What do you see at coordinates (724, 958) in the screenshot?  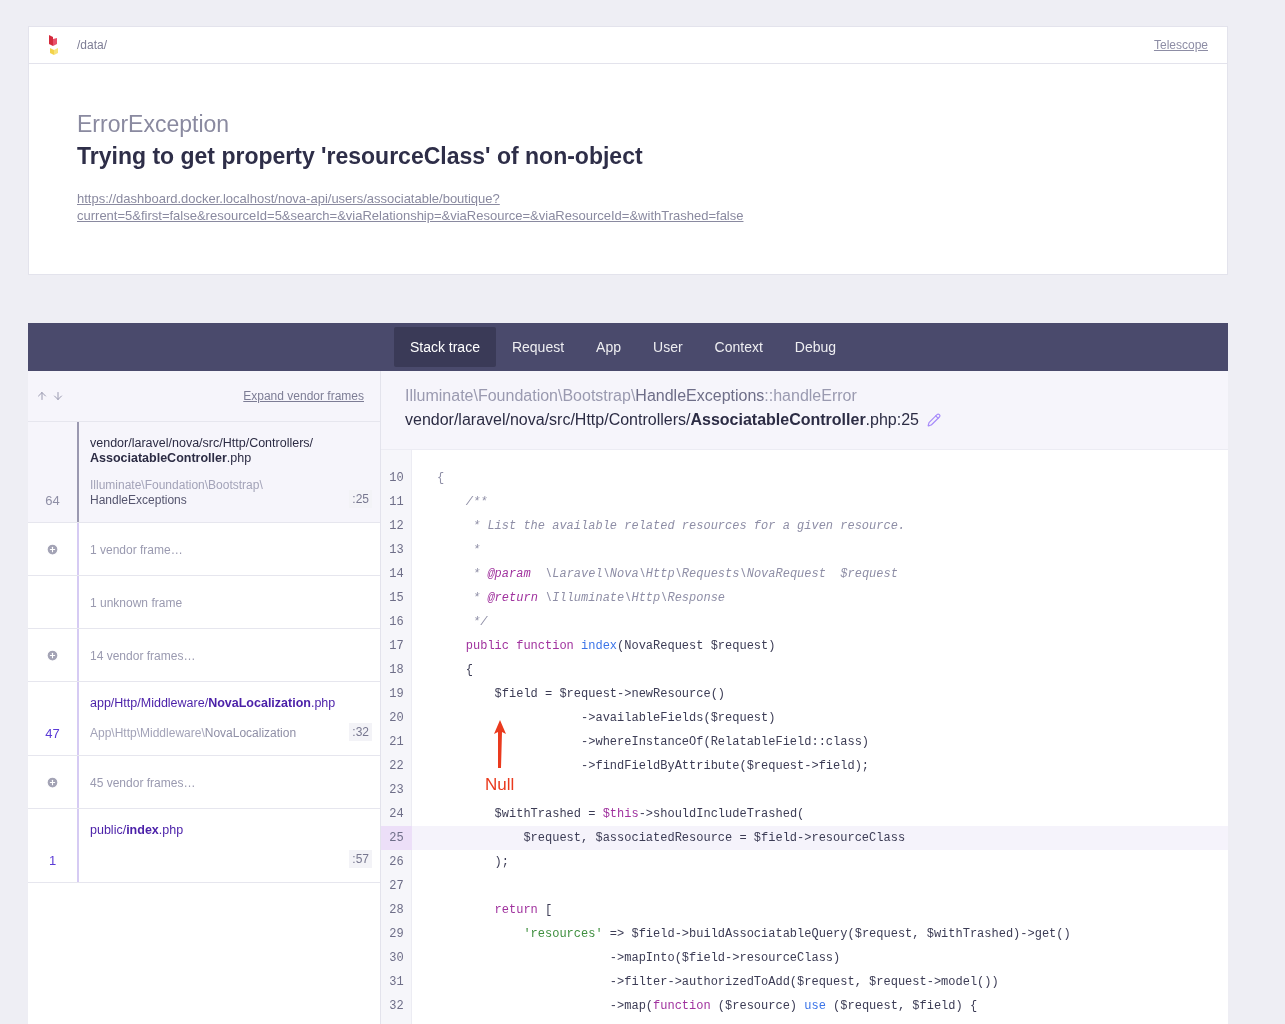 I see `code-text: ->mapInto($field->resourceClass)` at bounding box center [724, 958].